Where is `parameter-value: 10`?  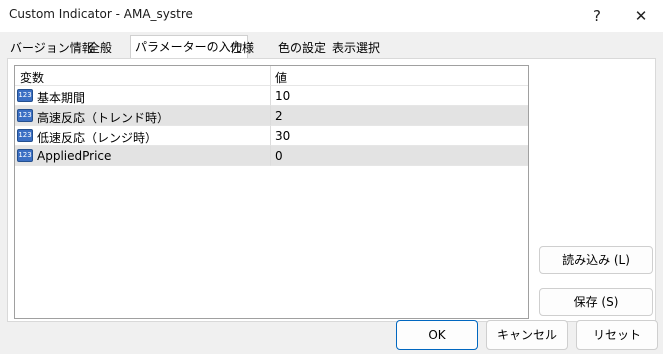
parameter-value: 10 is located at coordinates (282, 96).